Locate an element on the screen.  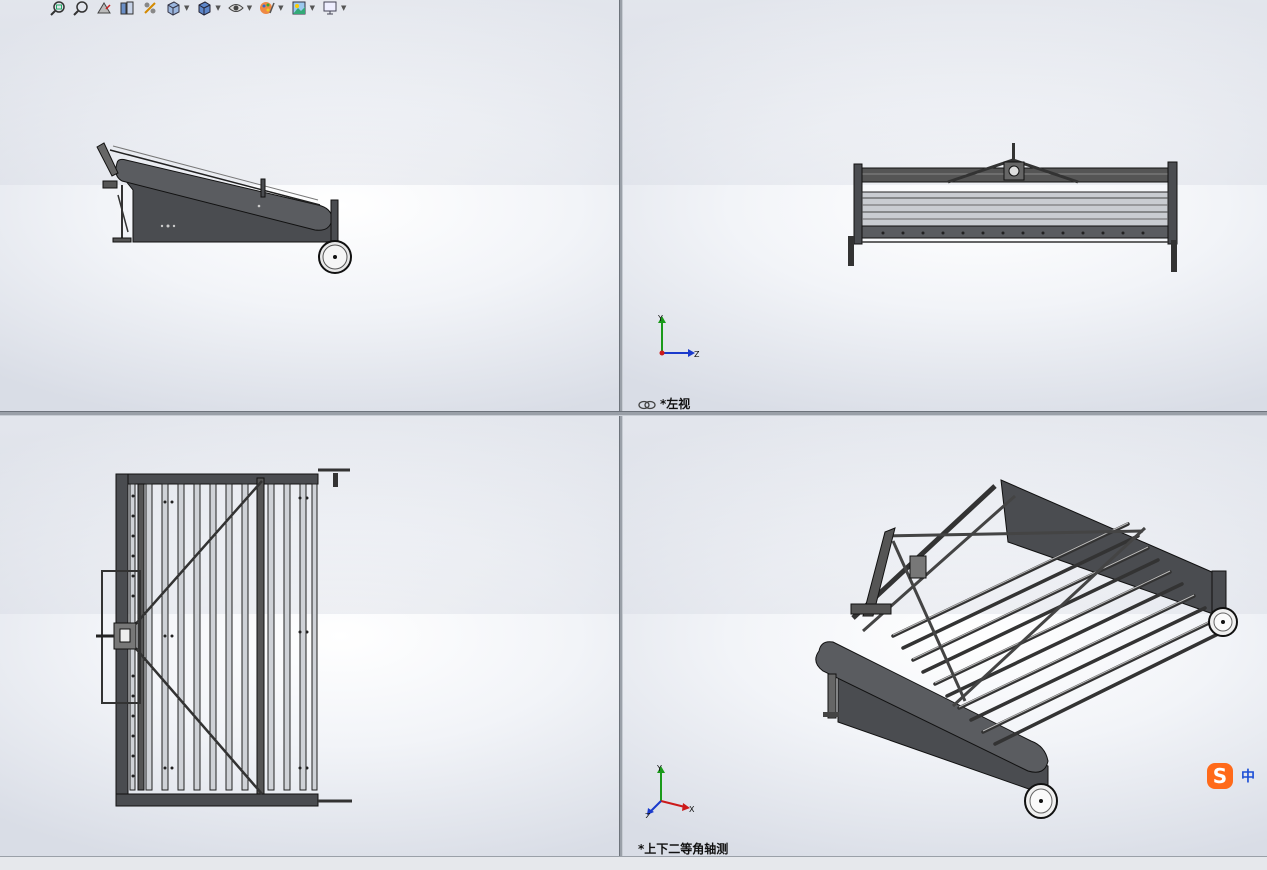
front-view-model is located at coordinates (224, 208).